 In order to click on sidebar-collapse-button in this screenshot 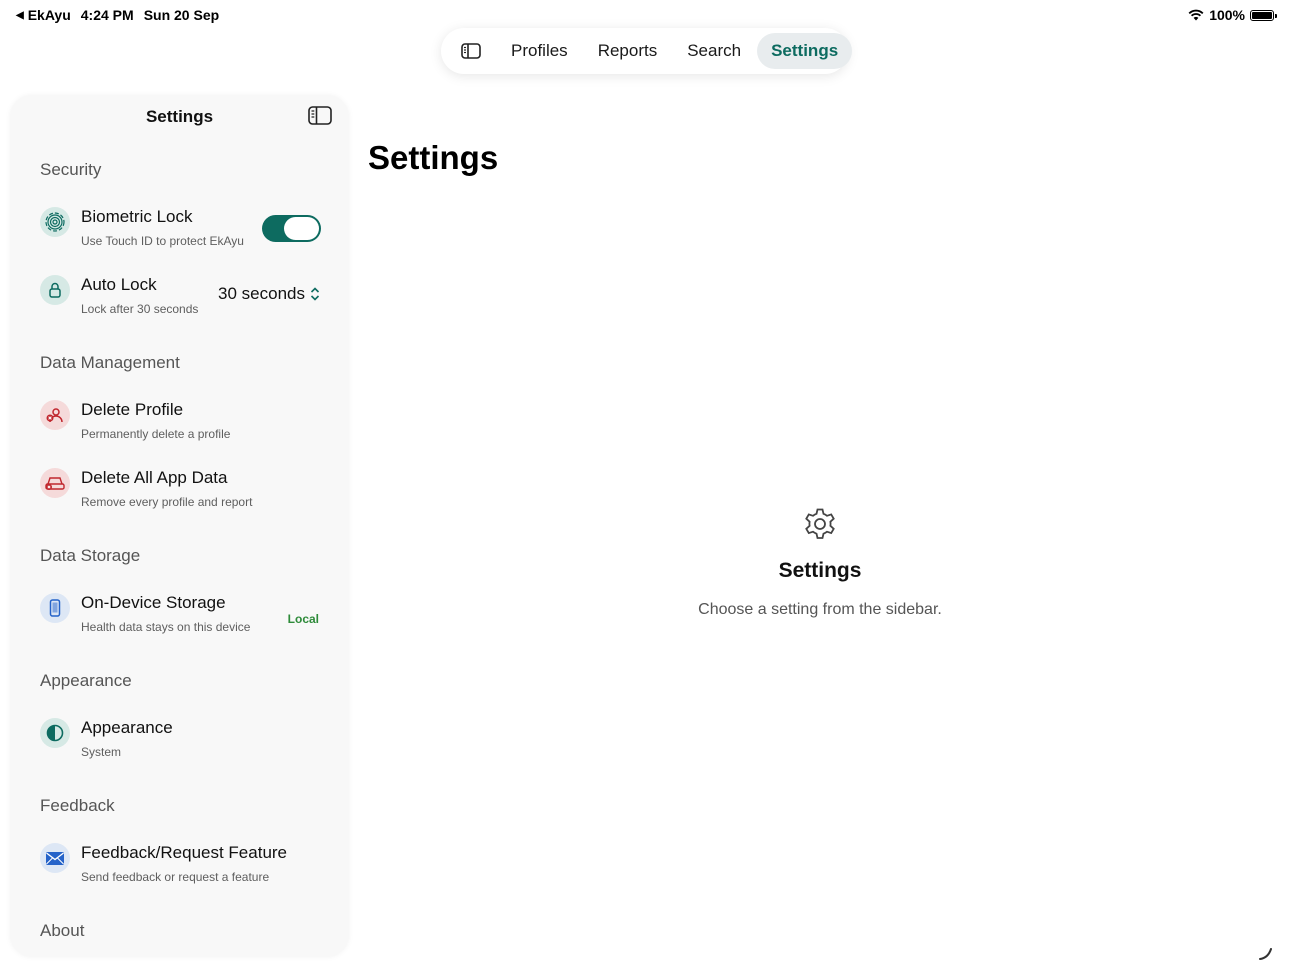, I will do `click(320, 118)`.